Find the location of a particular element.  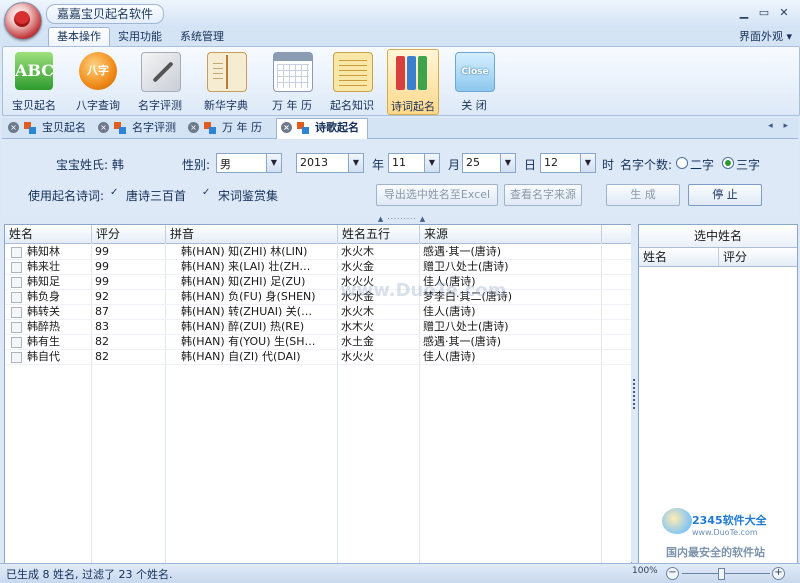

zoom-slider-thumb is located at coordinates (721, 574).